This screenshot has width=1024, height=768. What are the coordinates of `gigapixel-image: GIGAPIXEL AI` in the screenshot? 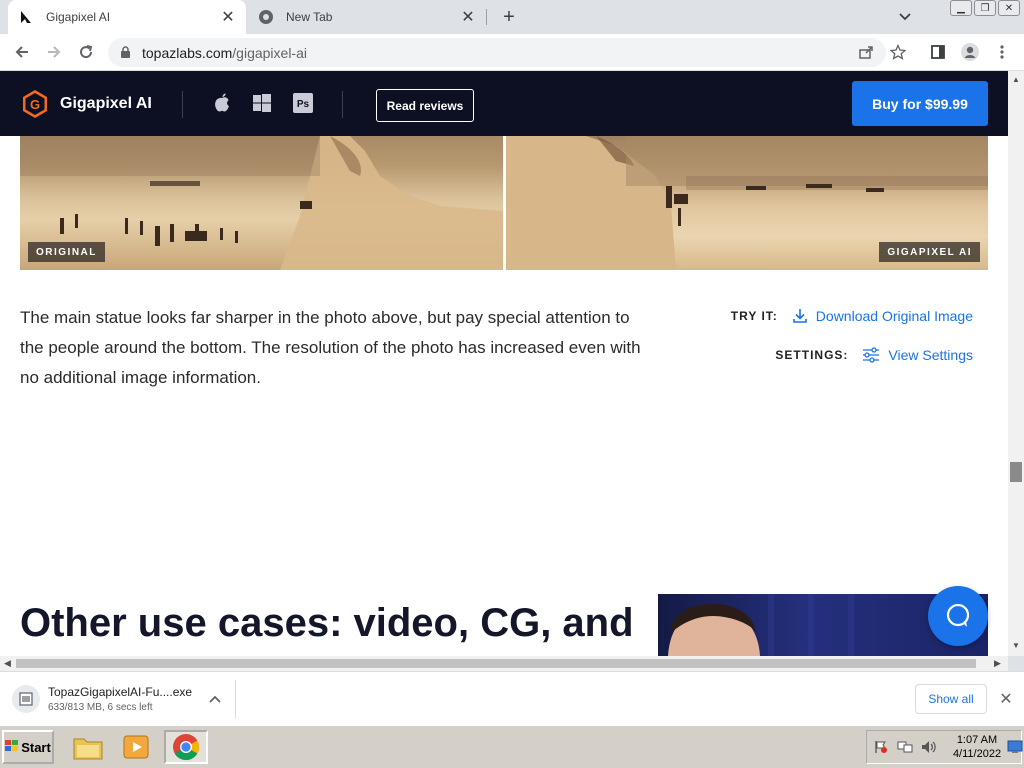 It's located at (747, 203).